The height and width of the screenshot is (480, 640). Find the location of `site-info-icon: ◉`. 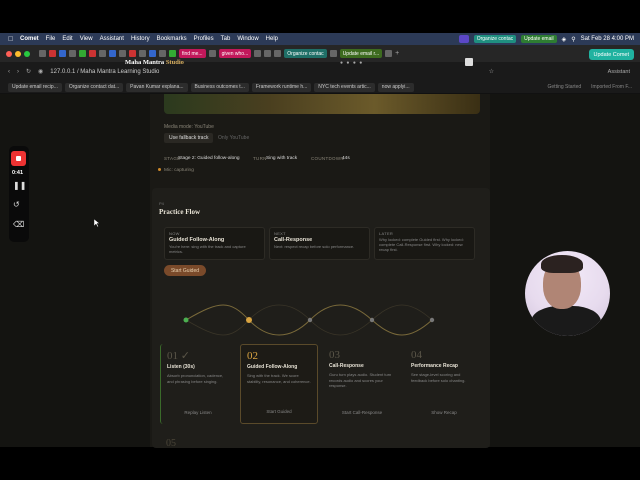

site-info-icon: ◉ is located at coordinates (40, 71).